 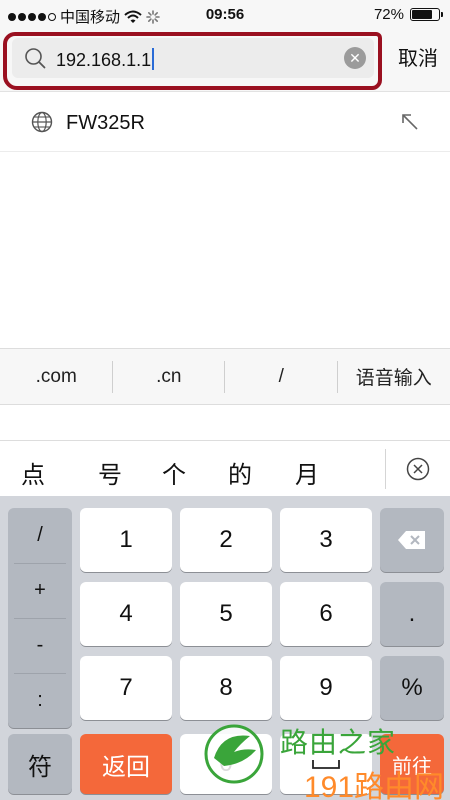 I want to click on watermark-logo-icon, so click(x=234, y=754).